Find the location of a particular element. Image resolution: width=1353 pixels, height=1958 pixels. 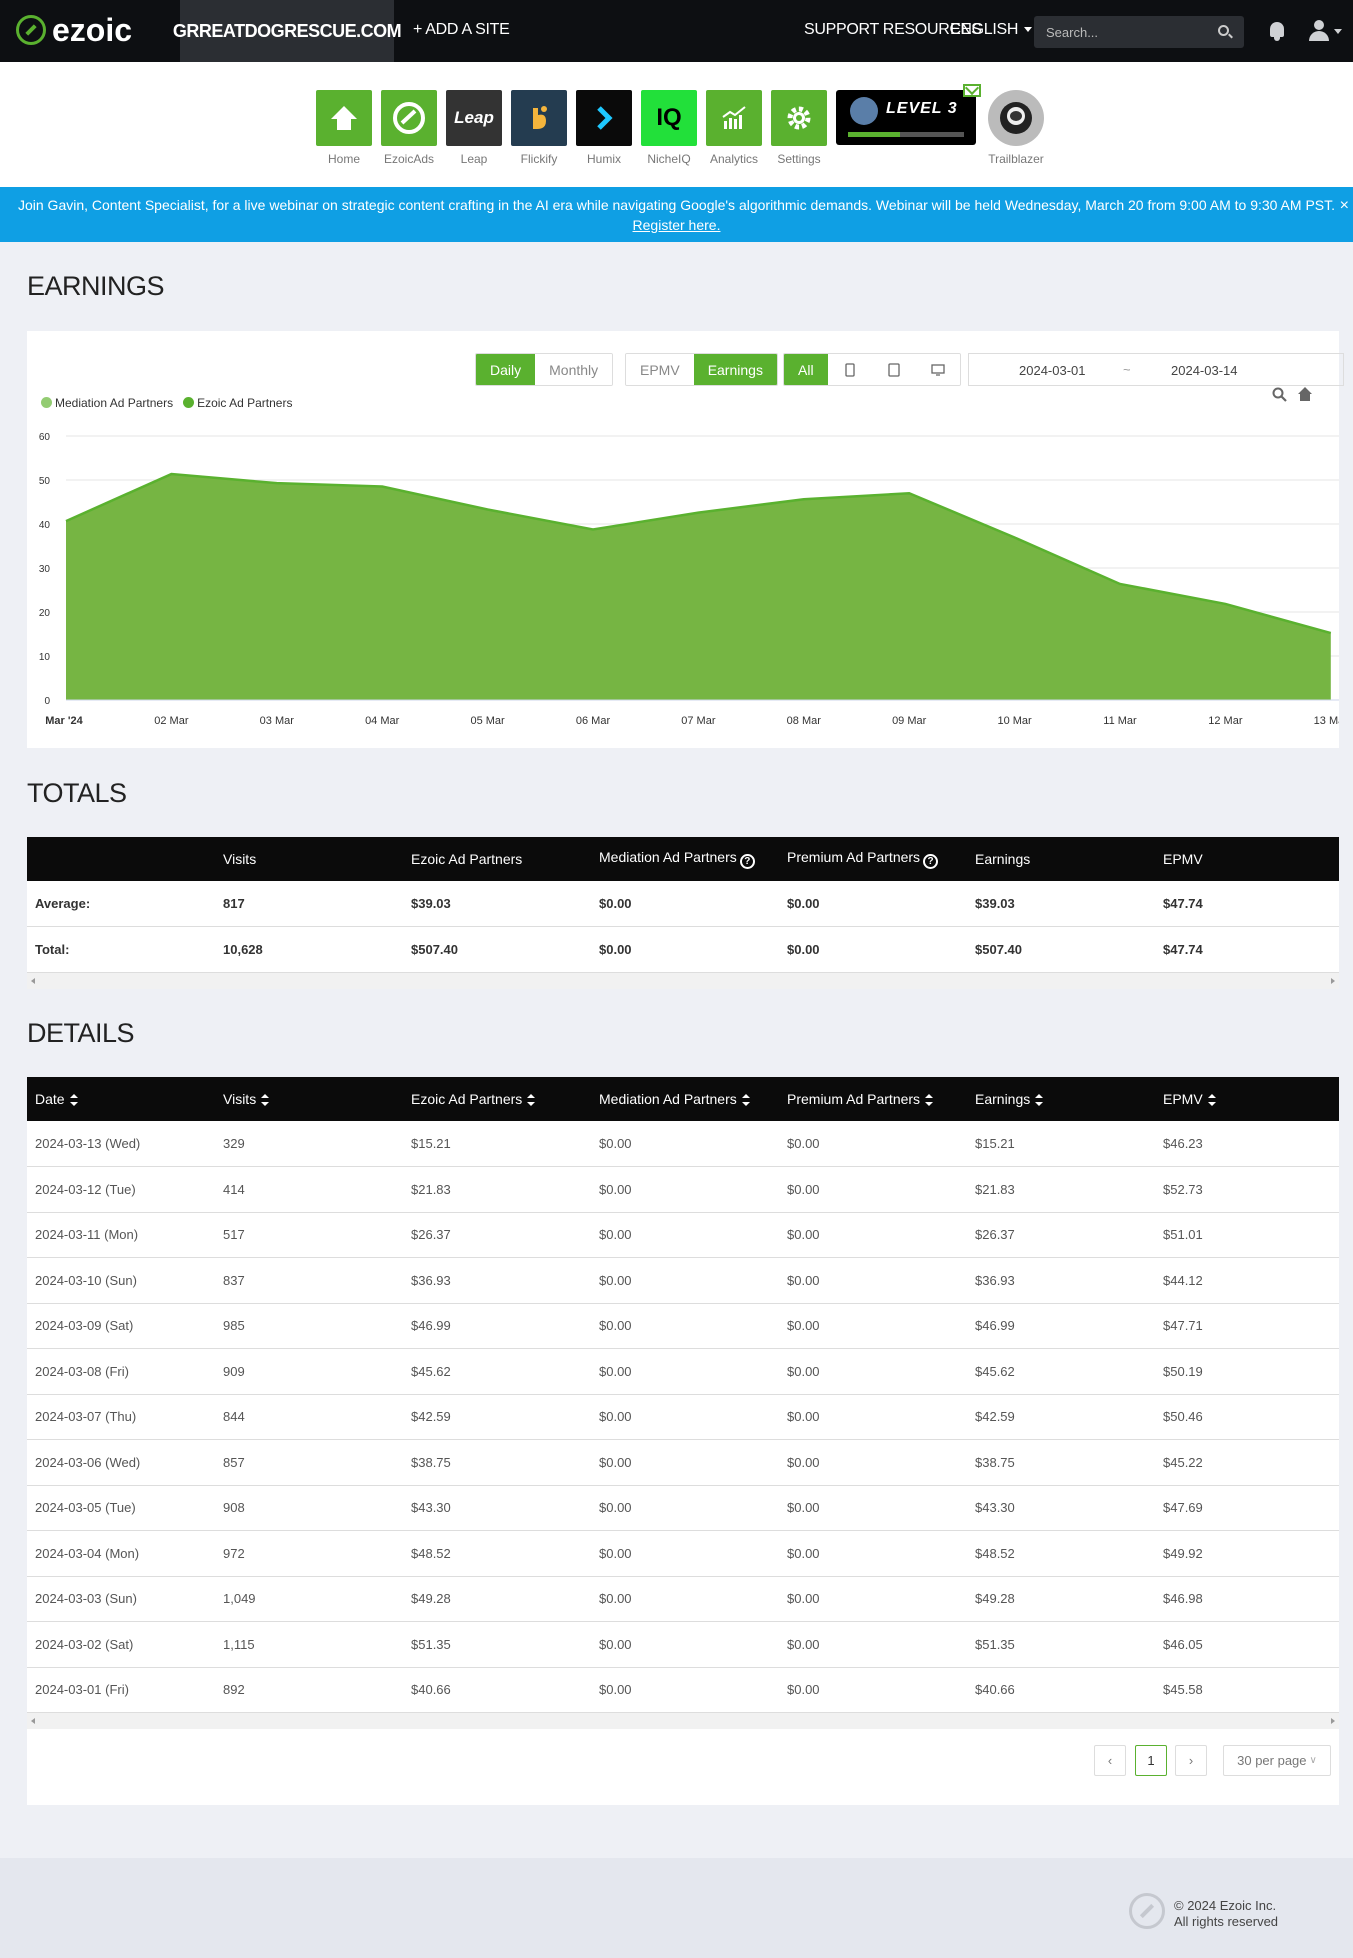

table-cell: $45.58 is located at coordinates (1247, 1690).